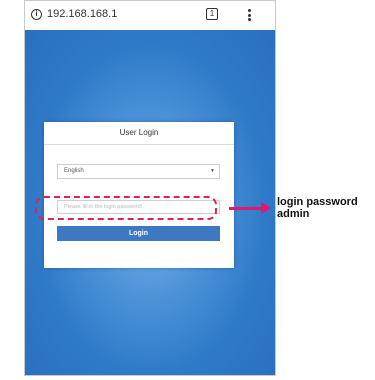 This screenshot has height=380, width=375. I want to click on info-icon: i, so click(36, 14).